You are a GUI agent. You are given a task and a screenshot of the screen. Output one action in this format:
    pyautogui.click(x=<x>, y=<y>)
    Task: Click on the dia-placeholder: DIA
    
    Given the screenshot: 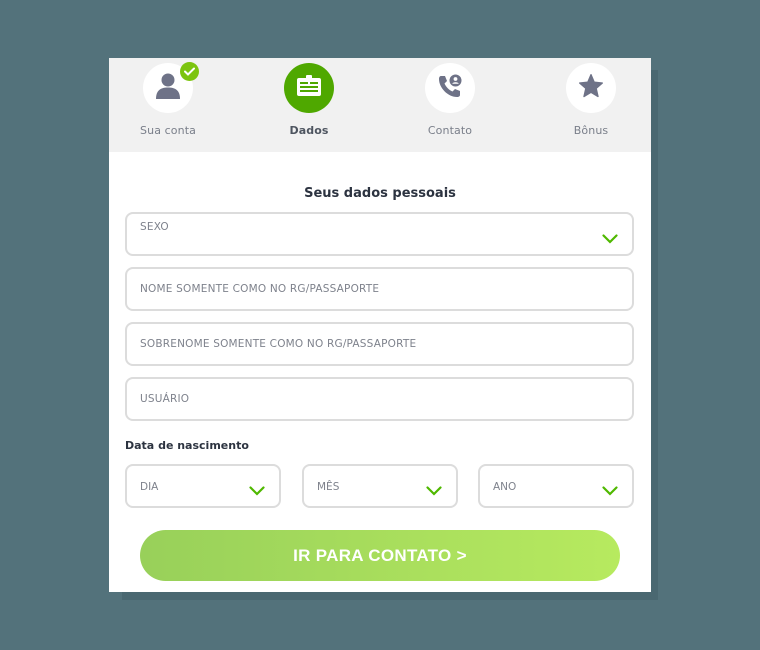 What is the action you would take?
    pyautogui.click(x=149, y=487)
    